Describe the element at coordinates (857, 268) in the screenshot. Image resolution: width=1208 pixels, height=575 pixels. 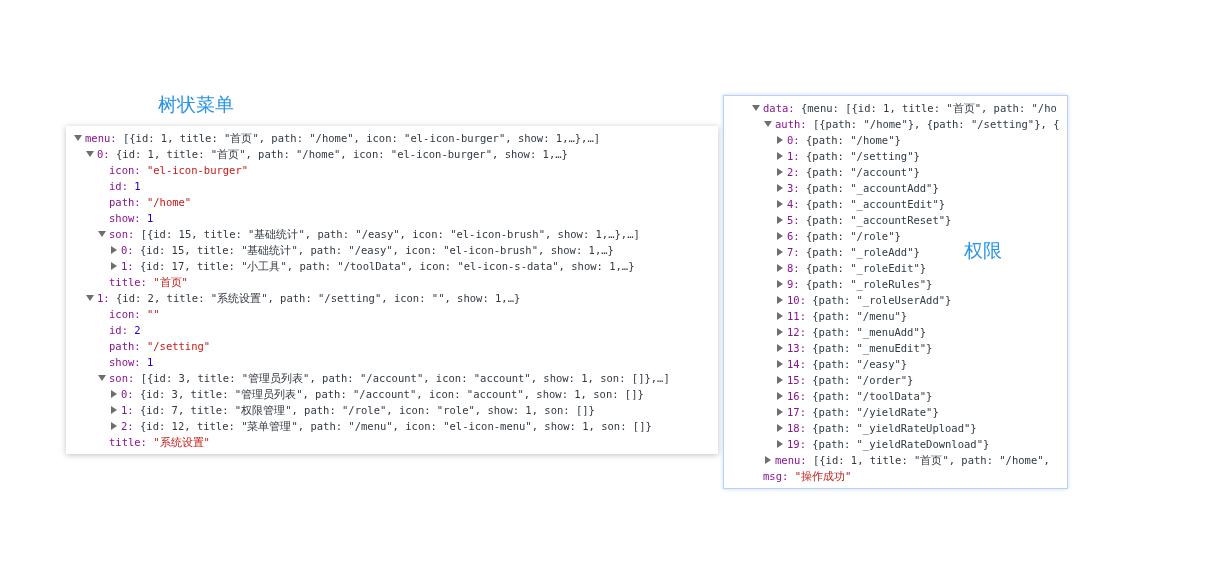
I see `property-line: 8: {path: "_roleEdit"}` at that location.